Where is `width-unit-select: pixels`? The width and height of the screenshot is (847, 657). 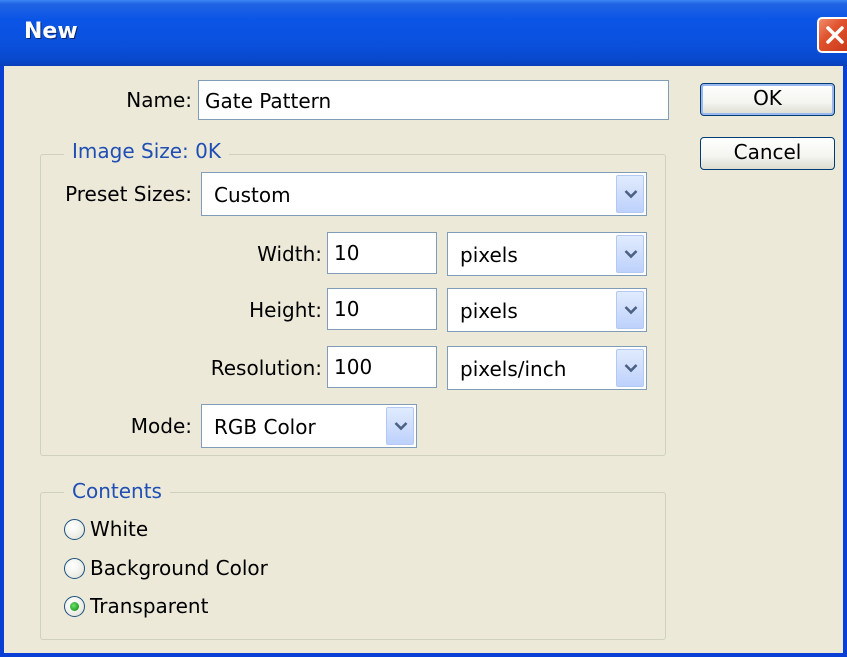 width-unit-select: pixels is located at coordinates (547, 254).